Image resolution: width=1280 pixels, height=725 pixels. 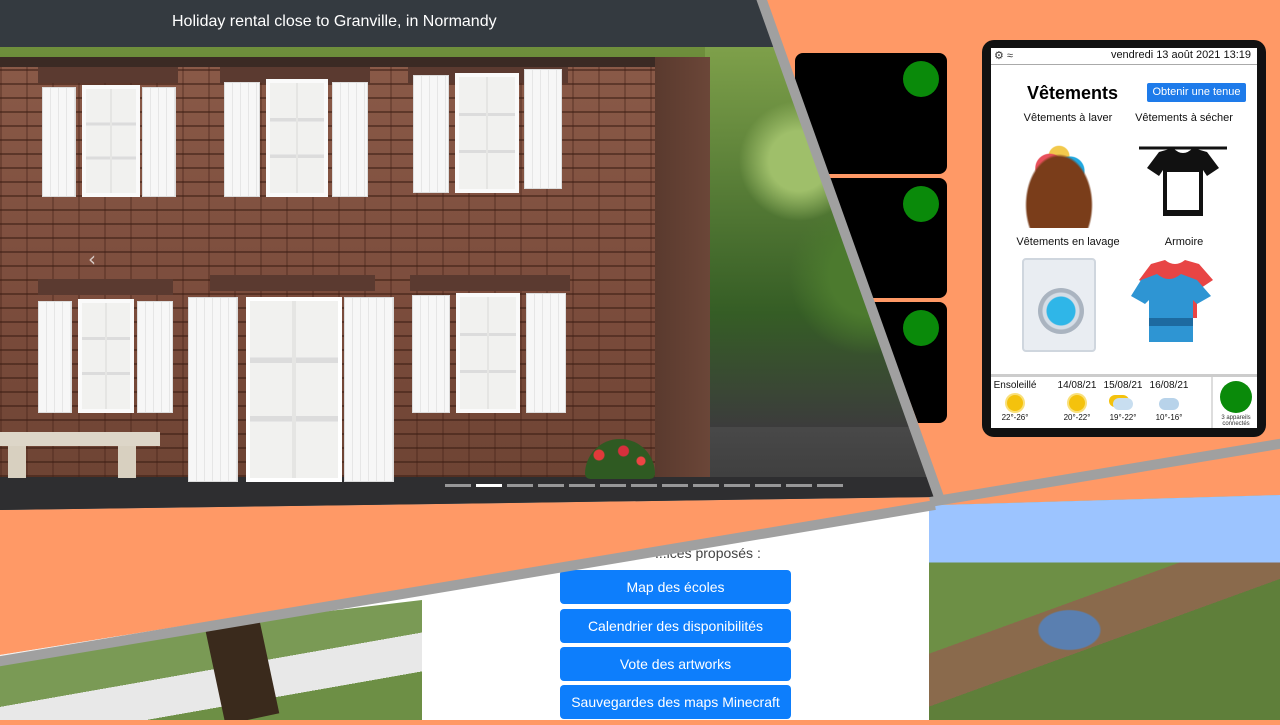 I want to click on device-card, so click(x=871, y=113).